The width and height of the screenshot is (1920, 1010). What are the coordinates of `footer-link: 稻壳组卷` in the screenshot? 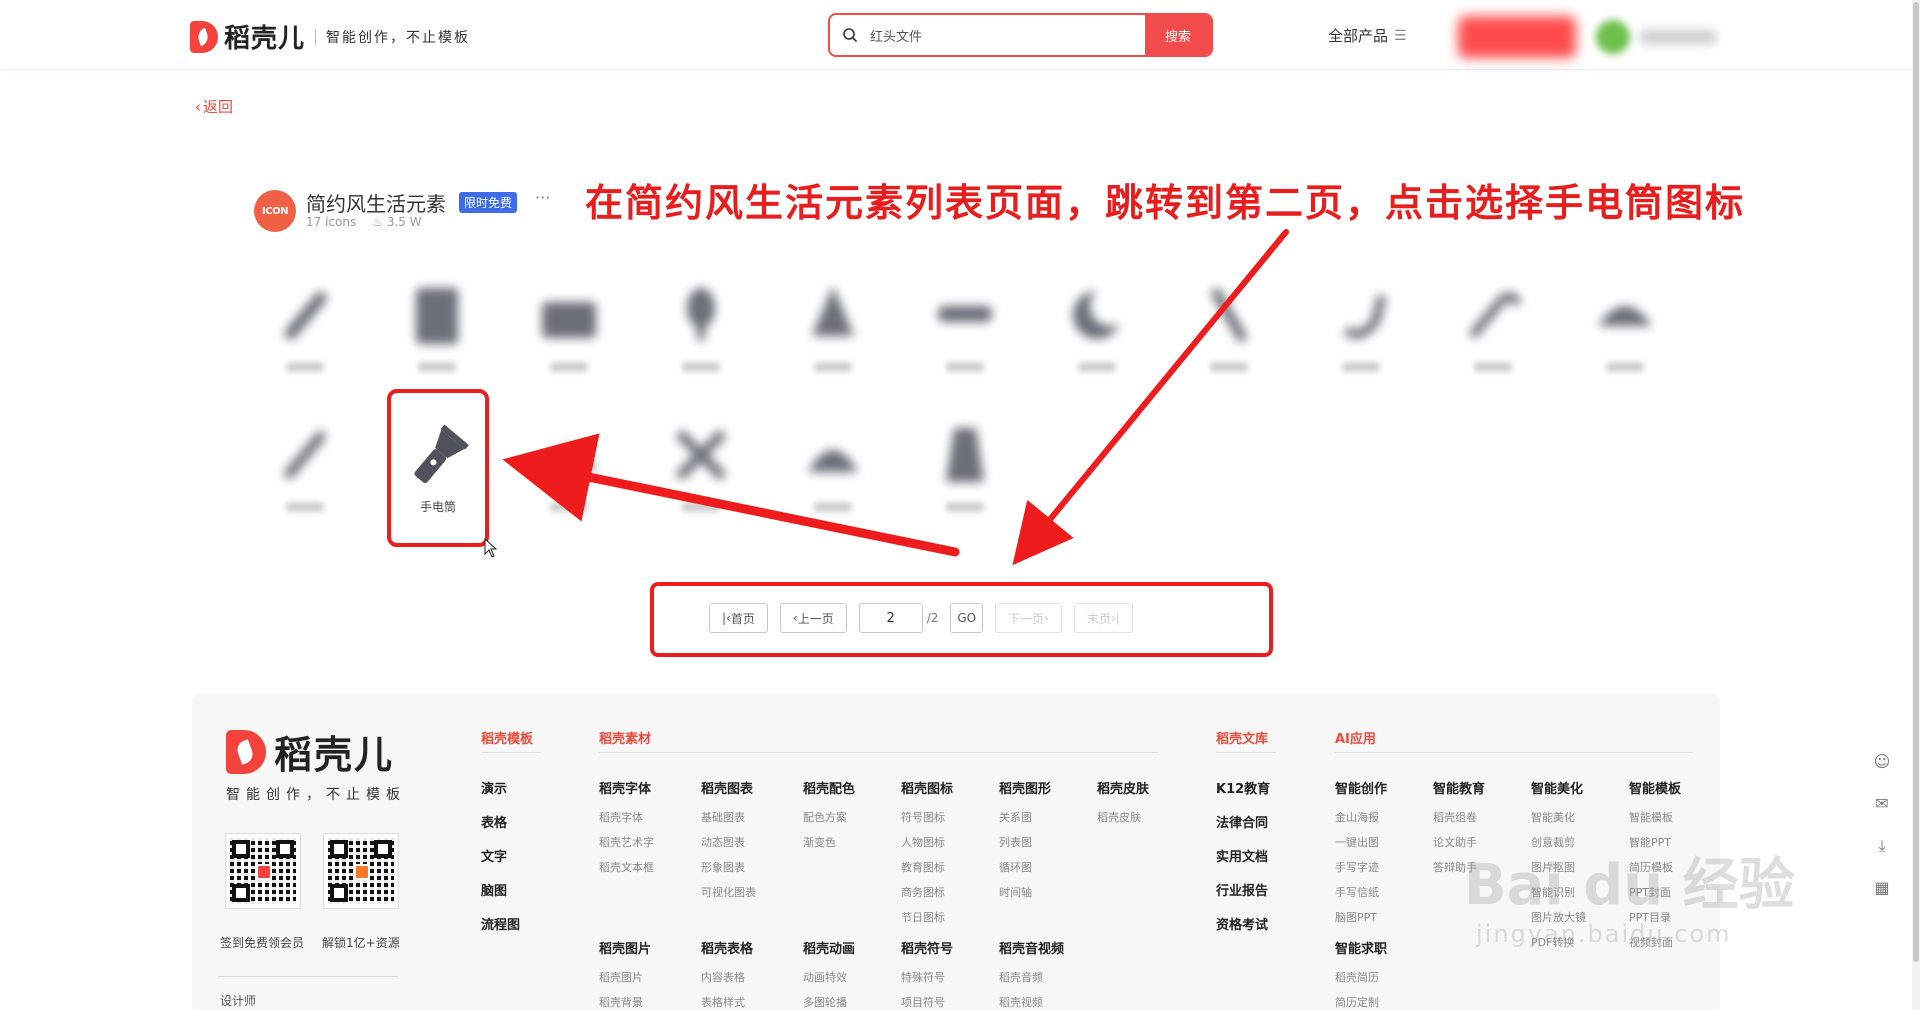 It's located at (1459, 817).